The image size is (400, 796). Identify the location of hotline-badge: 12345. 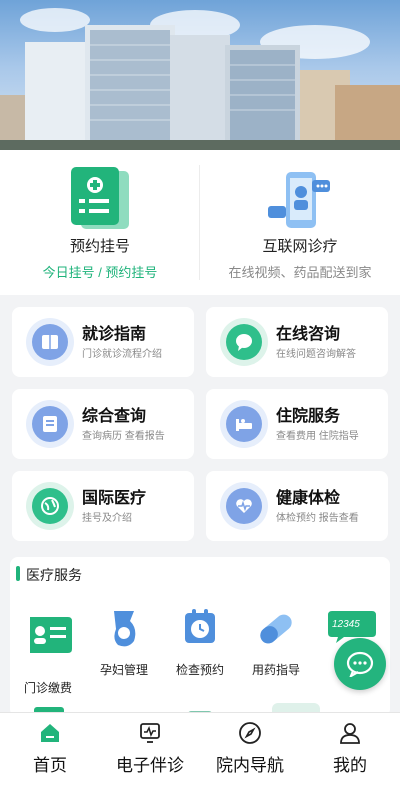
(346, 624).